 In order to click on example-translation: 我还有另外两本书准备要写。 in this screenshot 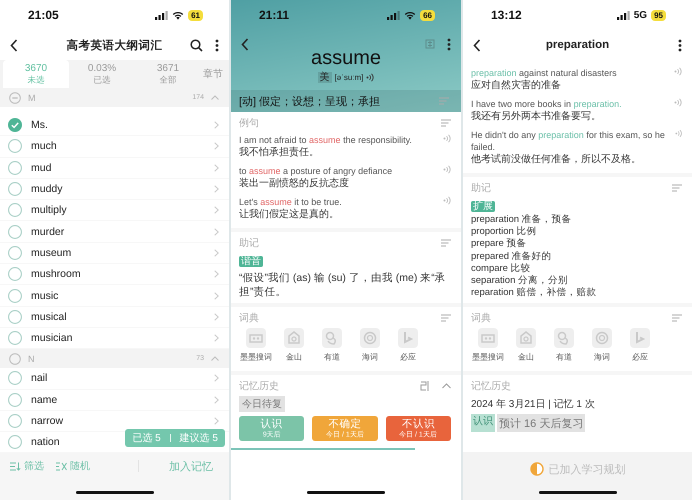, I will do `click(536, 116)`.